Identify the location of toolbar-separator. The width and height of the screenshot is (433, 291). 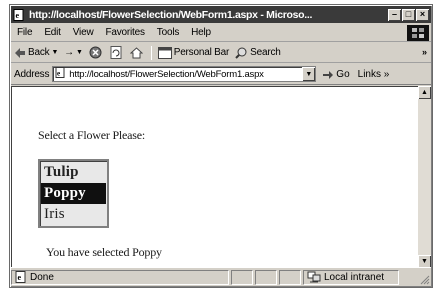
(151, 52).